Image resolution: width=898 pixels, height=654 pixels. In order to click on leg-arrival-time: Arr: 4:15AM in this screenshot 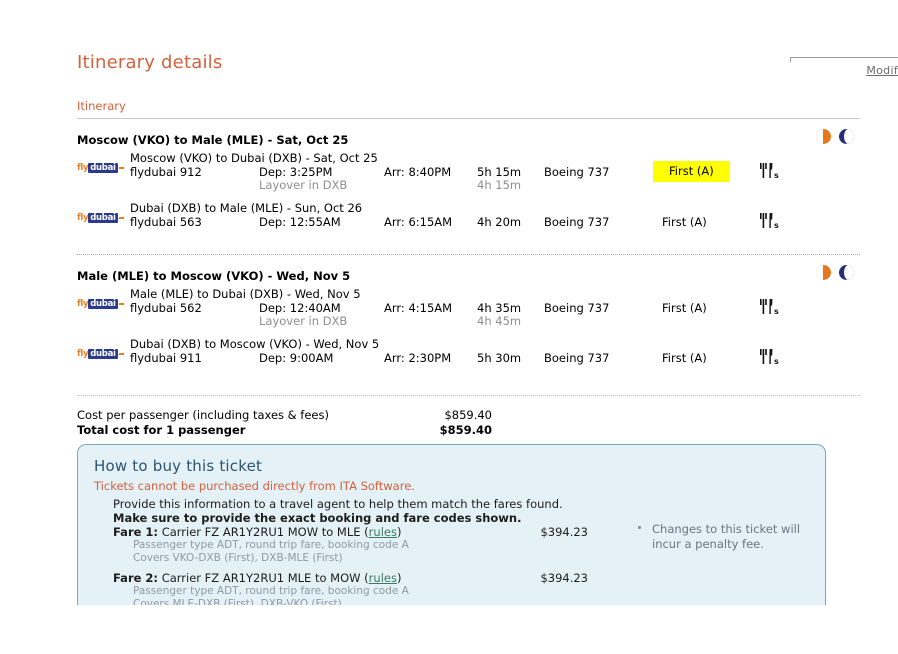, I will do `click(418, 308)`.